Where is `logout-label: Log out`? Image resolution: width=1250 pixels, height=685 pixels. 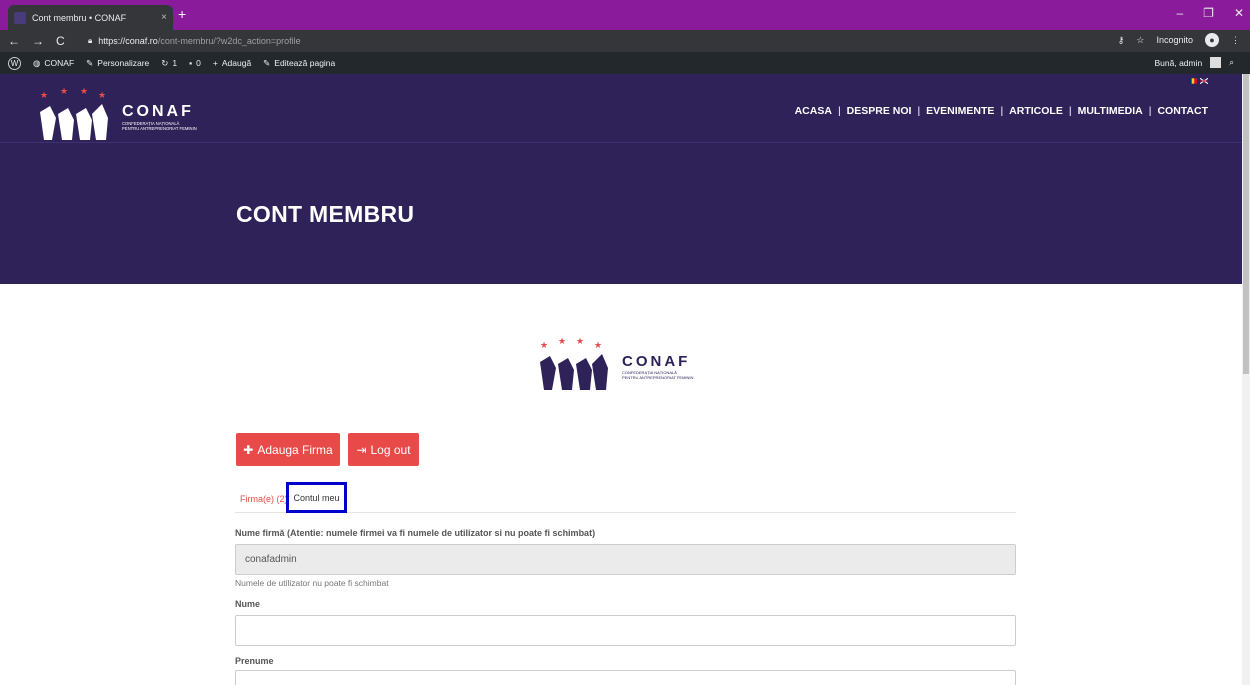
logout-label: Log out is located at coordinates (390, 449).